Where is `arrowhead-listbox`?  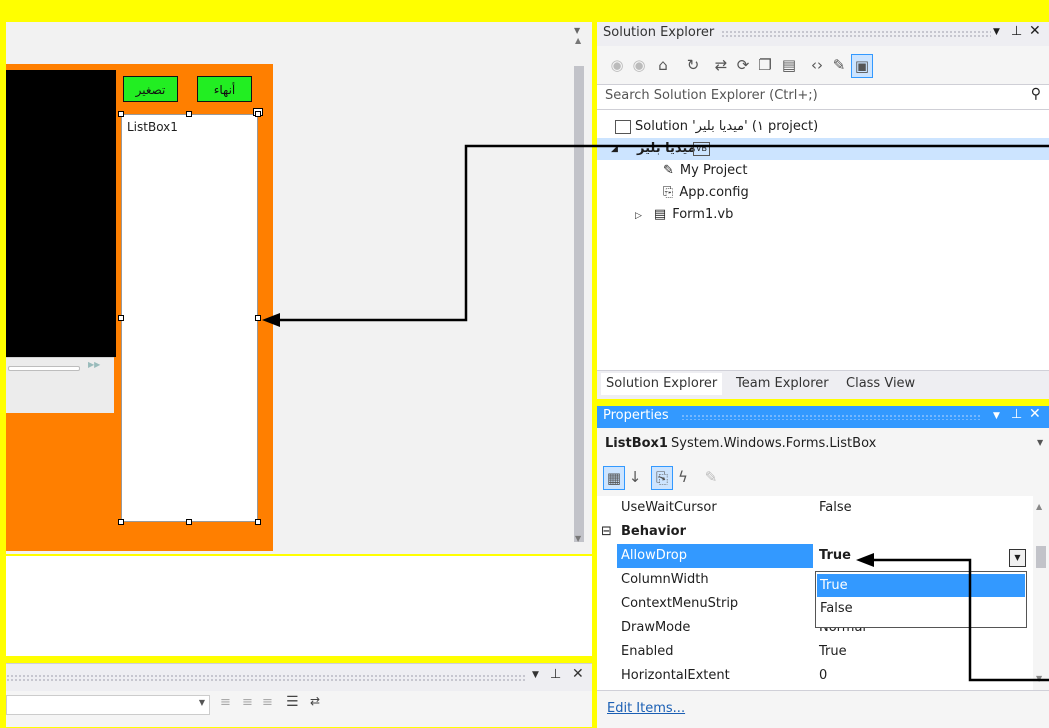 arrowhead-listbox is located at coordinates (271, 320).